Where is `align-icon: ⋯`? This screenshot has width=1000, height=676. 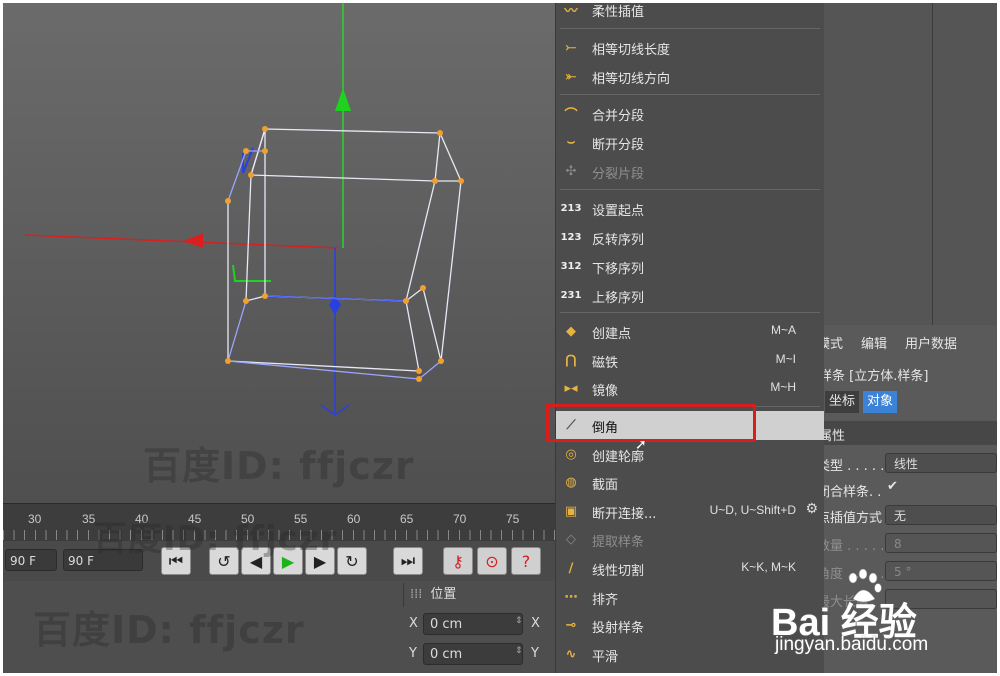
align-icon: ⋯ is located at coordinates (571, 597).